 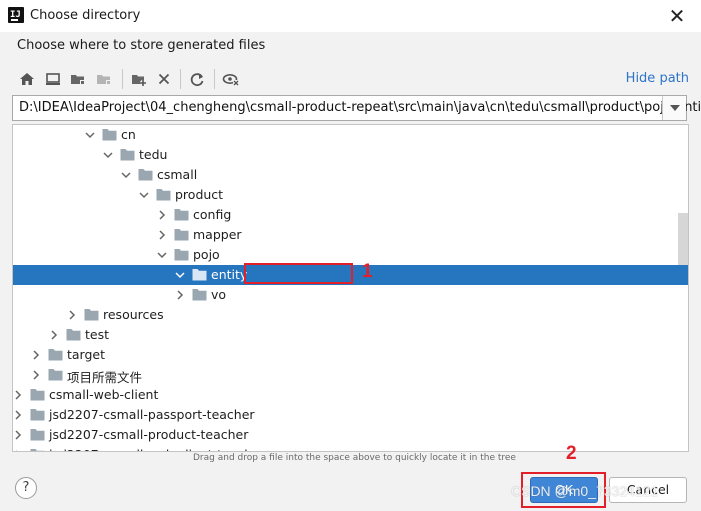 What do you see at coordinates (350, 395) in the screenshot?
I see `tree-item-csmall-web-client: csmall-web-client` at bounding box center [350, 395].